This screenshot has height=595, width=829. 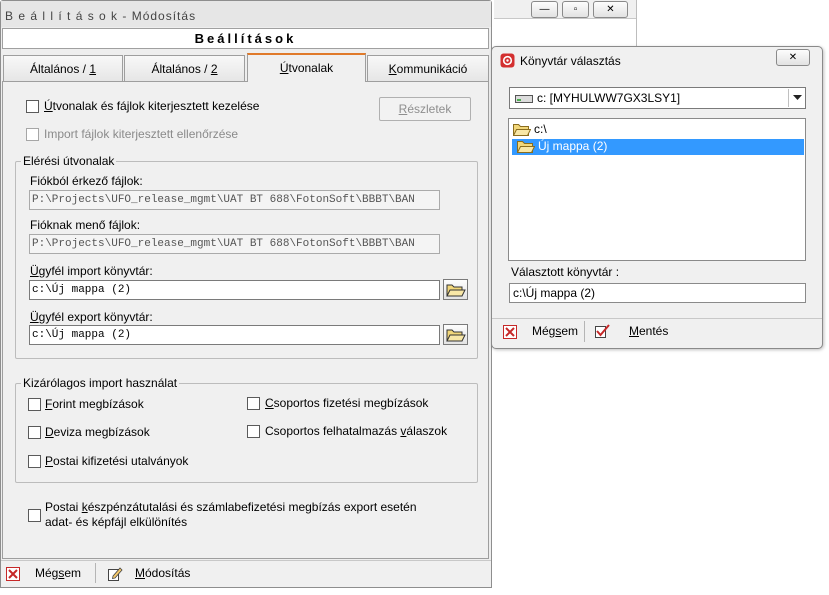 I want to click on drive-dropdown-button, so click(x=797, y=98).